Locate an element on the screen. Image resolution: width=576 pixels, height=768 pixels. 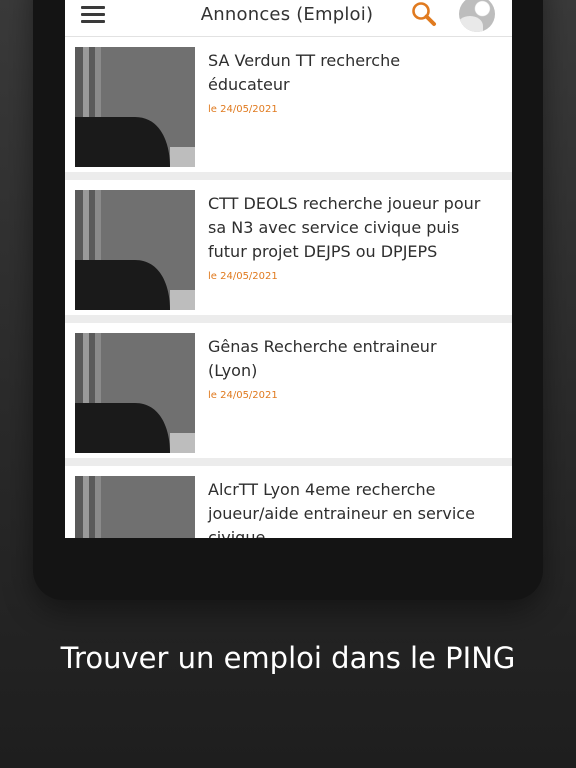
page-title: Annonces (Emploi) is located at coordinates (287, 14).